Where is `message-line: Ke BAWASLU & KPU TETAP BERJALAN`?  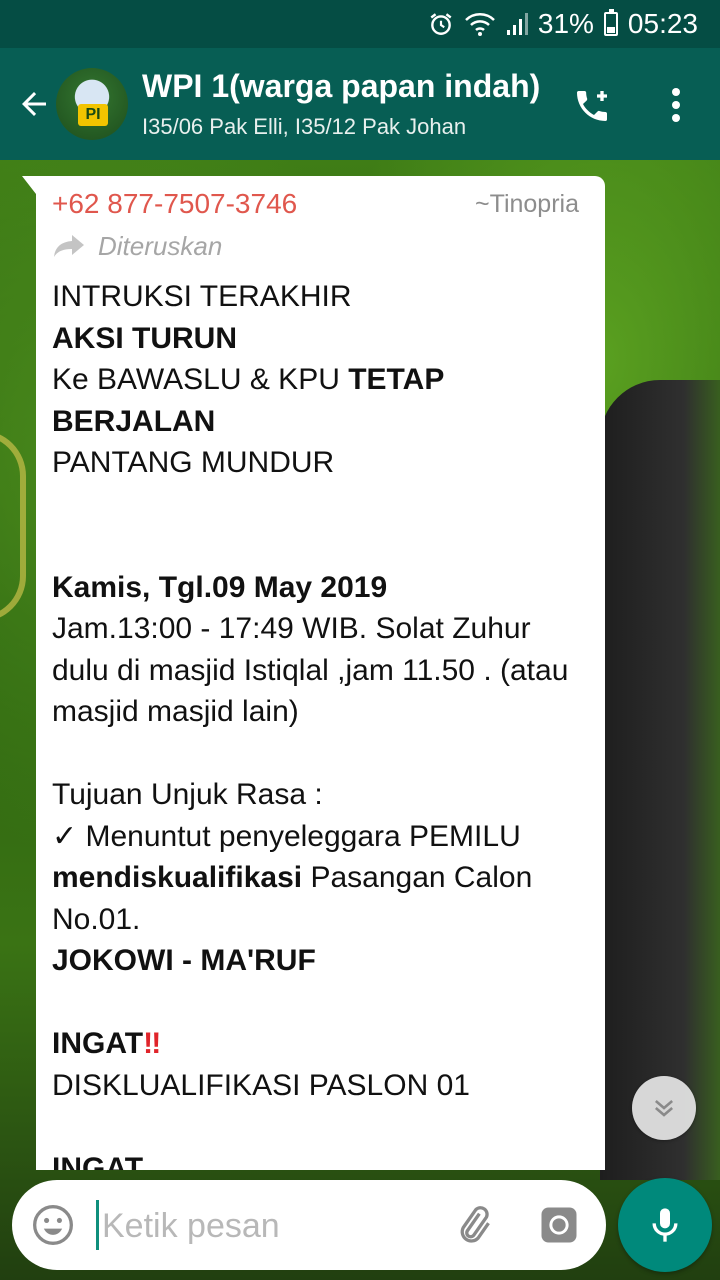
message-line: Ke BAWASLU & KPU TETAP BERJALAN is located at coordinates (248, 400).